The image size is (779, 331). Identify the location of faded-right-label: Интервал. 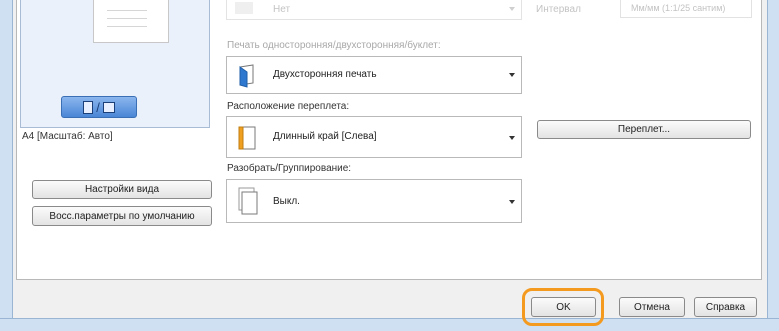
(558, 9).